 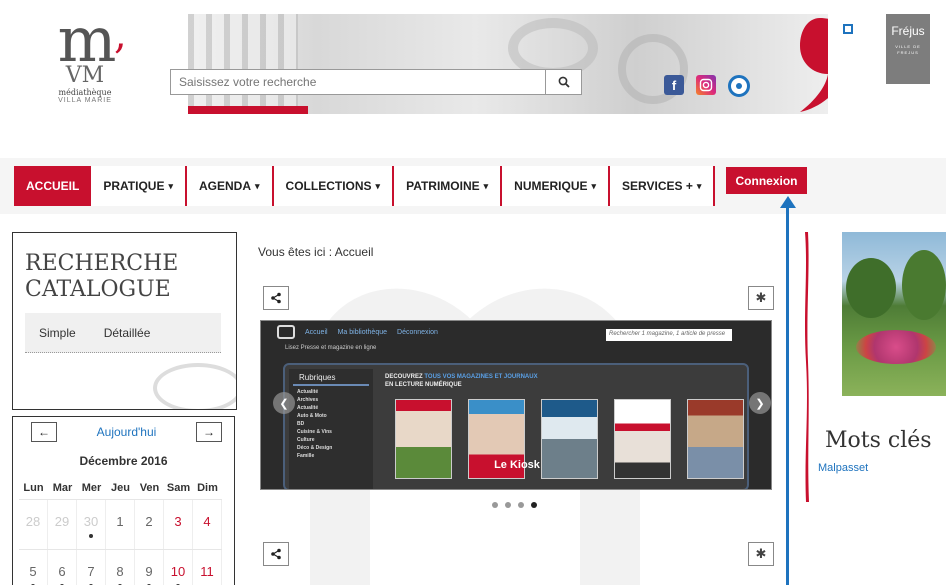 What do you see at coordinates (120, 571) in the screenshot?
I see `calendar-day-number: 8` at bounding box center [120, 571].